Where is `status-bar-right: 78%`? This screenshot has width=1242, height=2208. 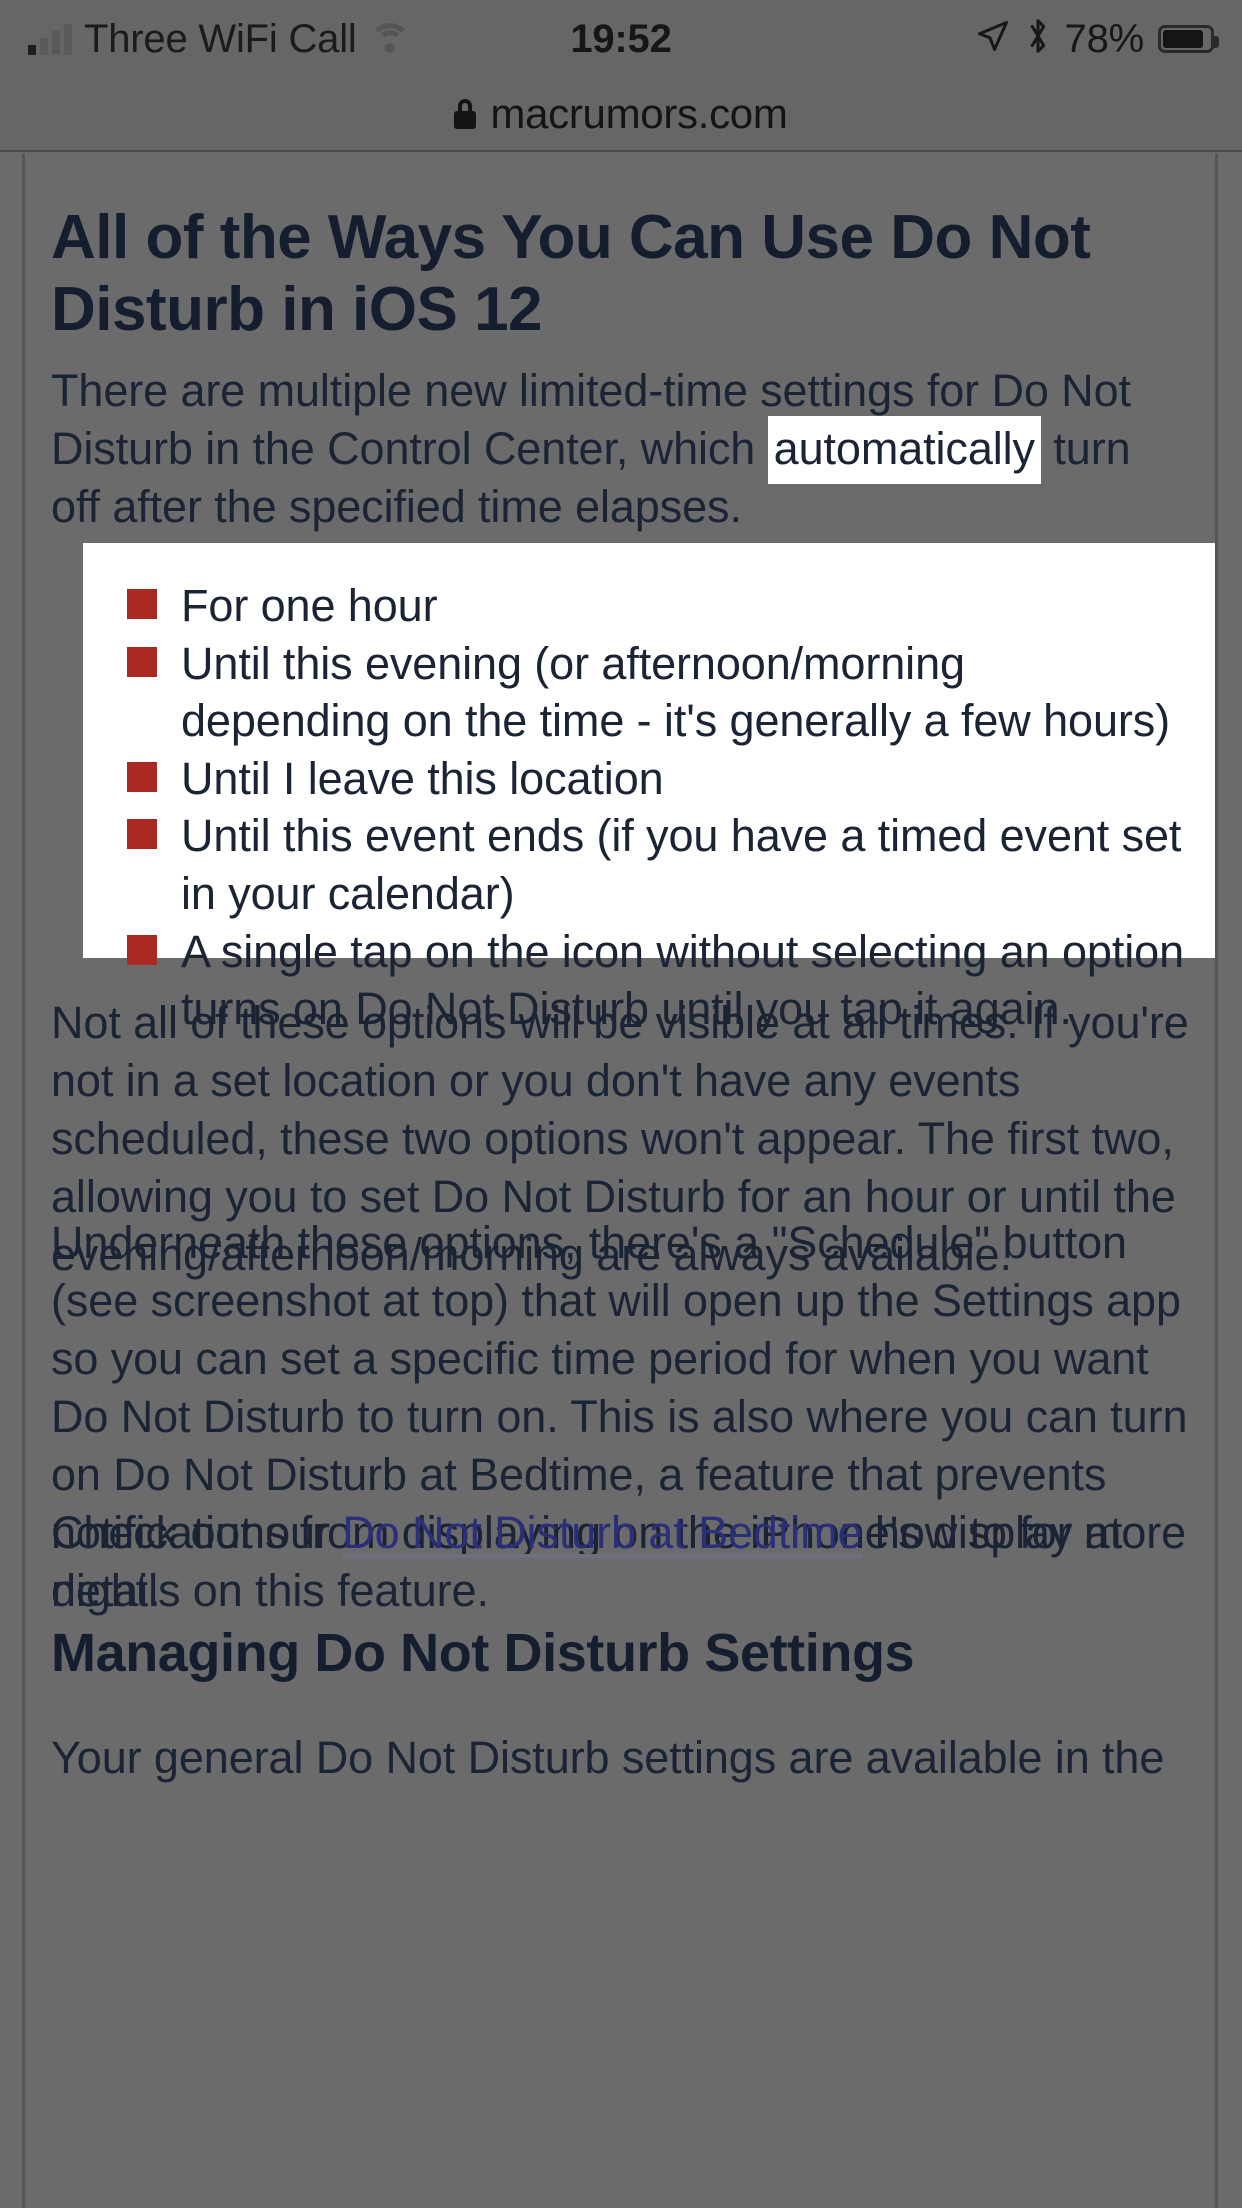
status-bar-right: 78% is located at coordinates (1097, 39).